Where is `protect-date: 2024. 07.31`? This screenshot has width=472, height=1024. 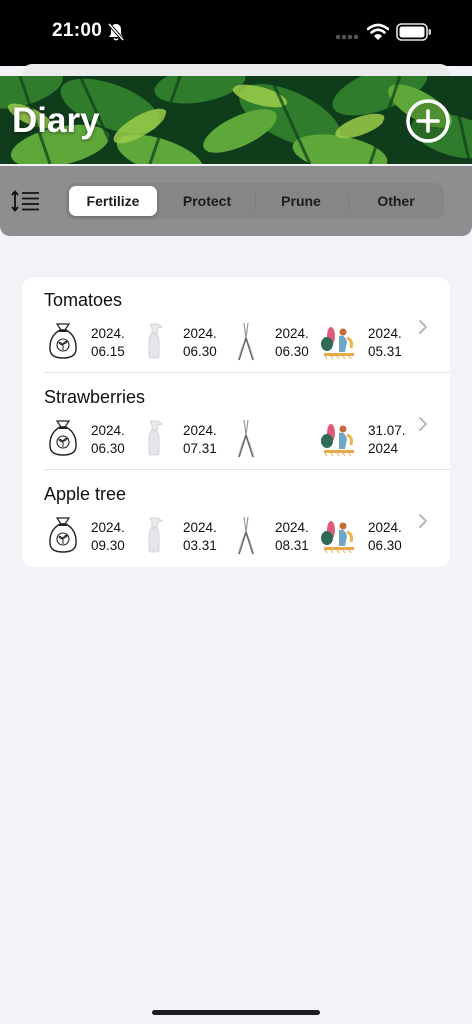
protect-date: 2024. 07.31 is located at coordinates (200, 439).